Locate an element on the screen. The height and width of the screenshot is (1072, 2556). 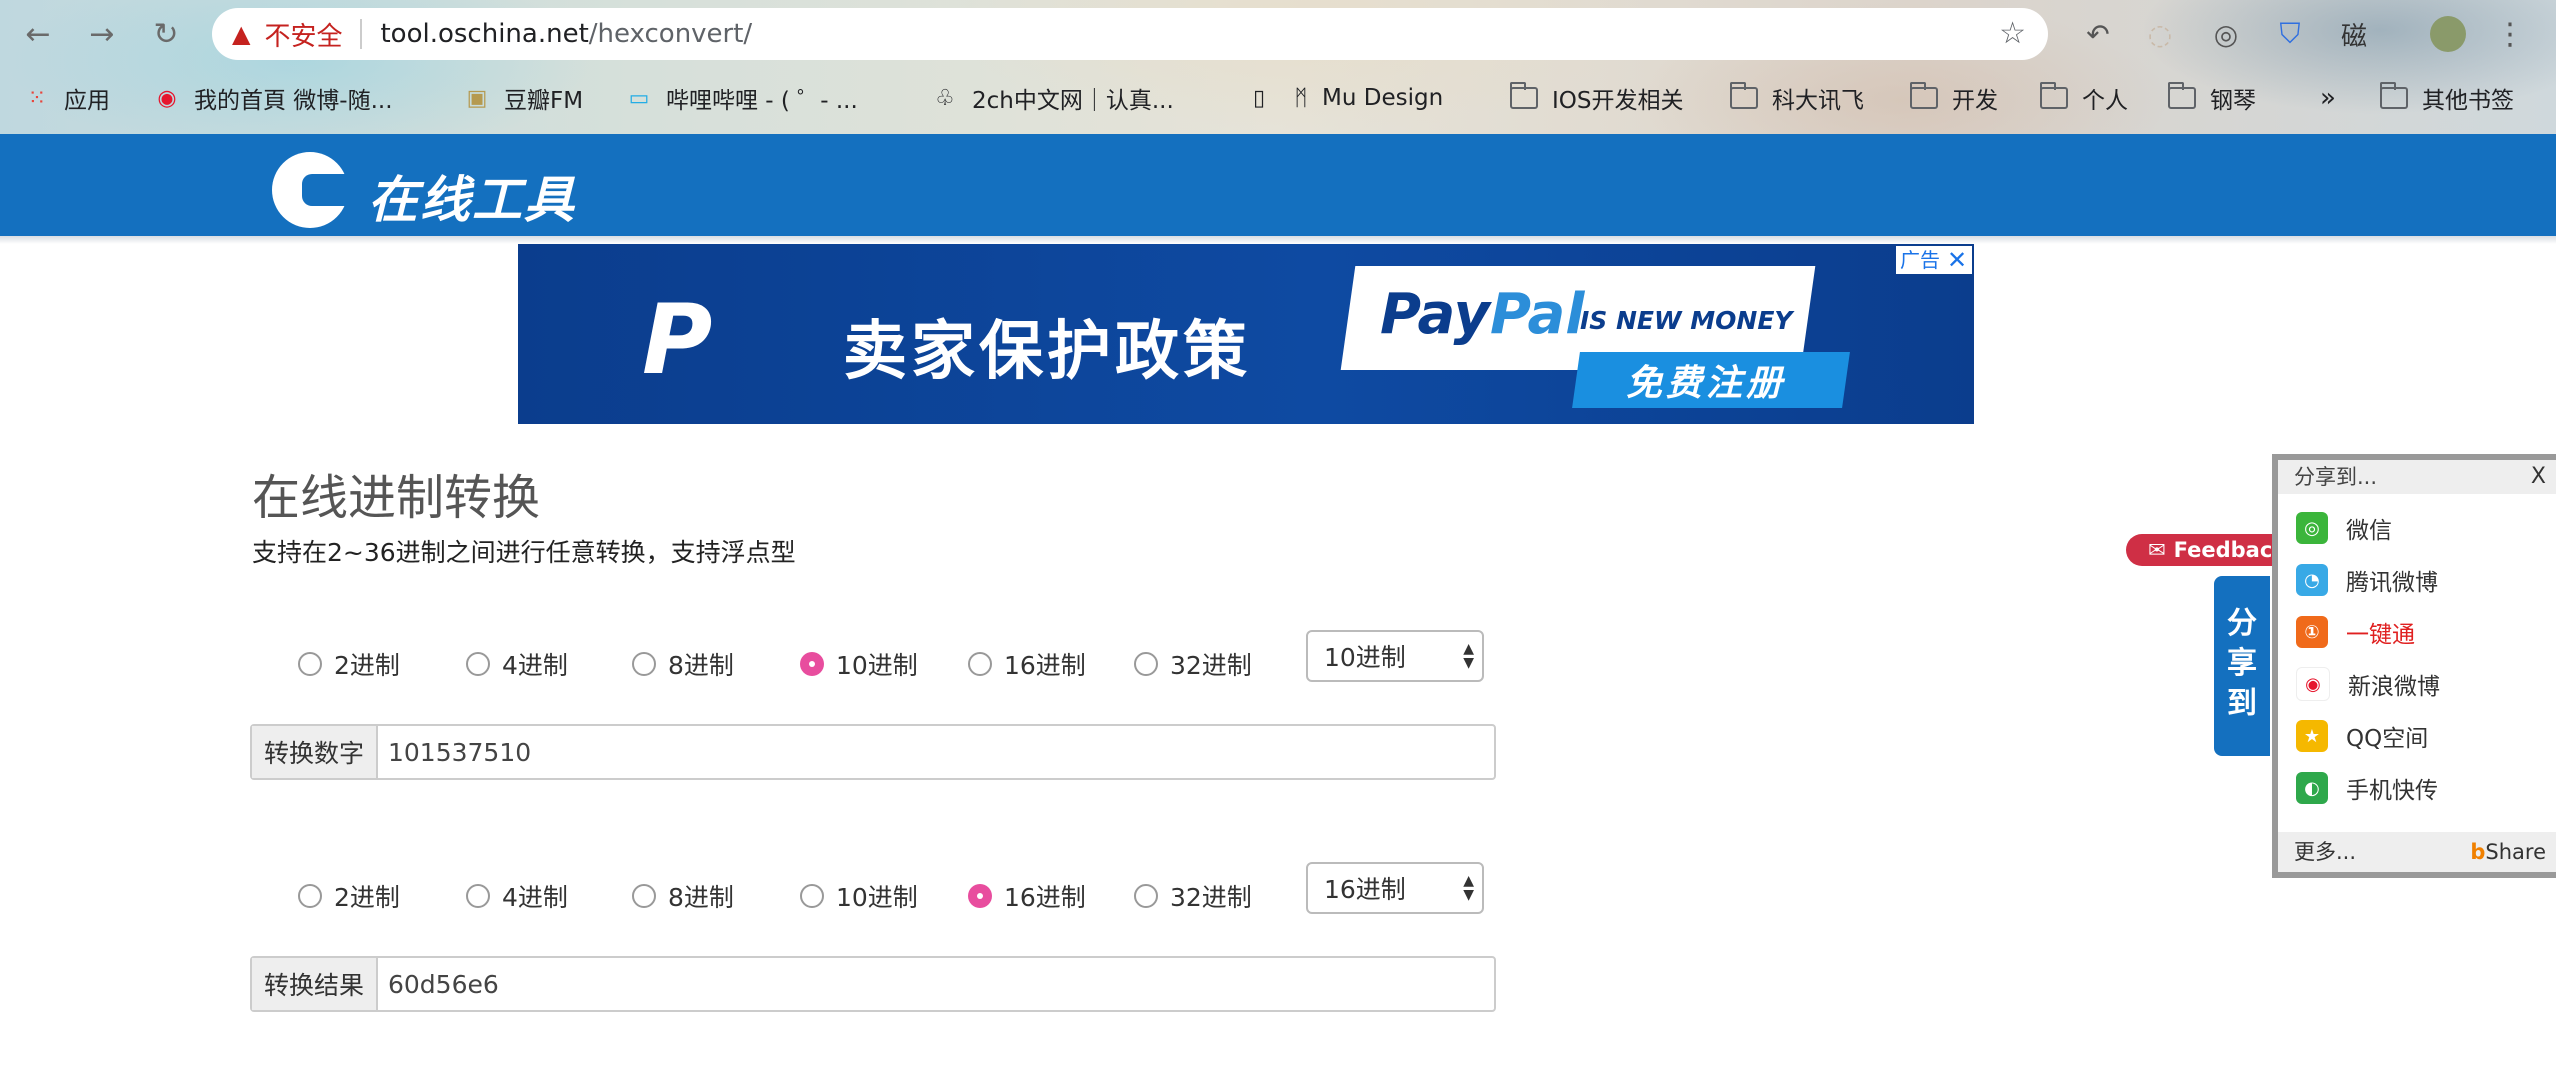
radio-label: 2进制 is located at coordinates (367, 665).